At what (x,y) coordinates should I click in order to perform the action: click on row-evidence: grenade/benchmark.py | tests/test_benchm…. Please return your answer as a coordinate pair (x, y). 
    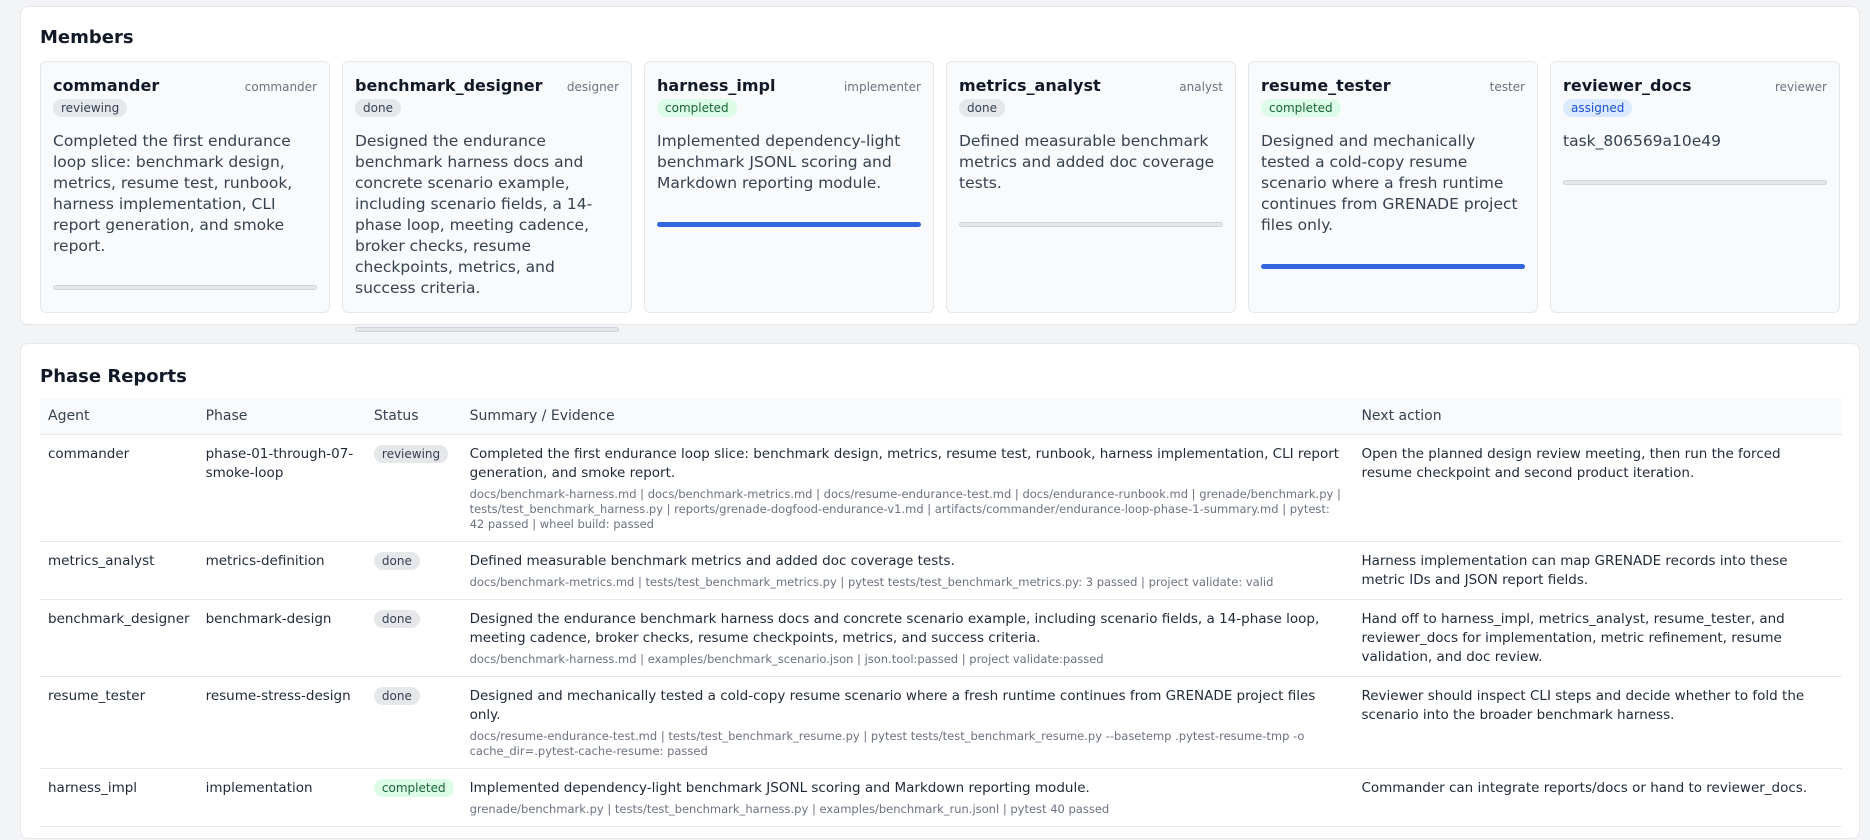
    Looking at the image, I should click on (789, 808).